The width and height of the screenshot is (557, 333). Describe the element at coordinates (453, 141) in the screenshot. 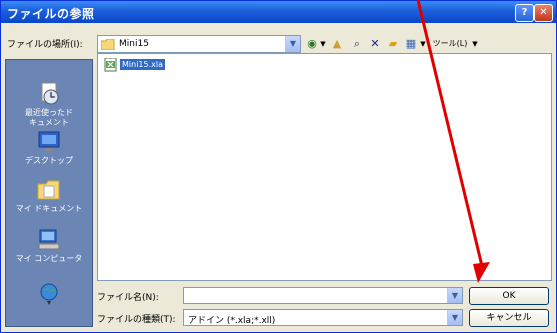

I see `annotation-arrow` at that location.